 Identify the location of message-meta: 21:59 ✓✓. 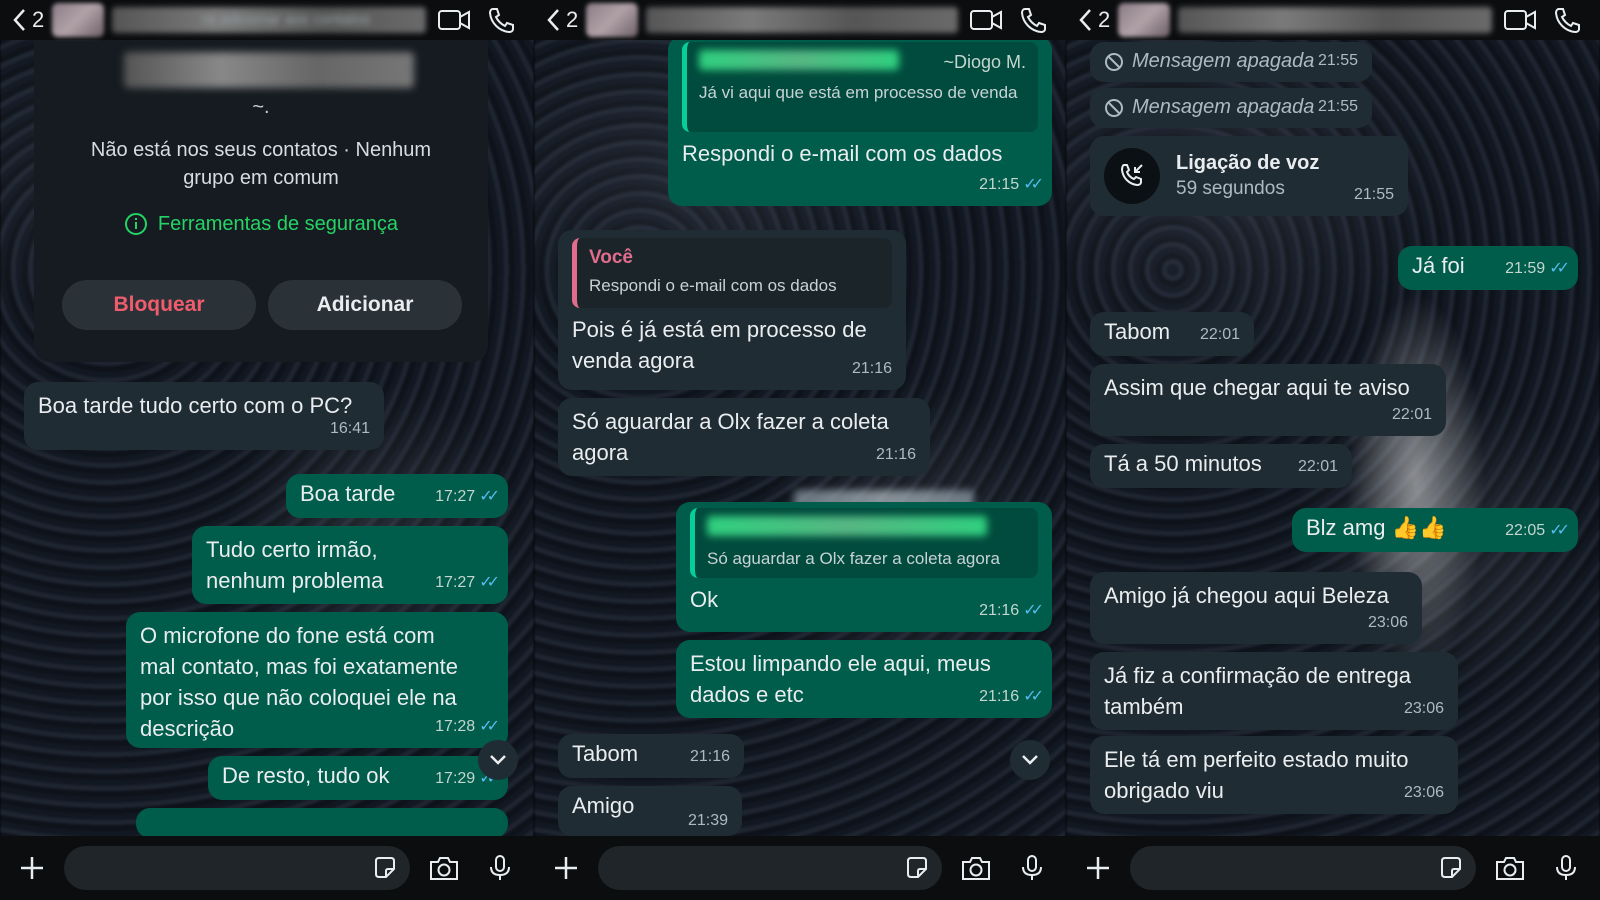
(1537, 268).